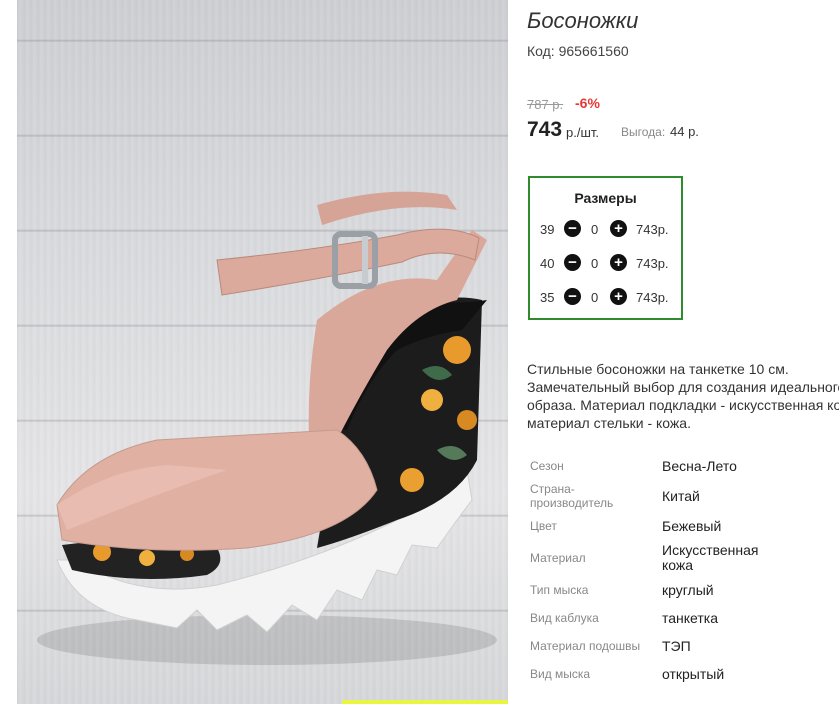 This screenshot has height=704, width=839. Describe the element at coordinates (684, 131) in the screenshot. I see `benefit-value: 44 р.` at that location.